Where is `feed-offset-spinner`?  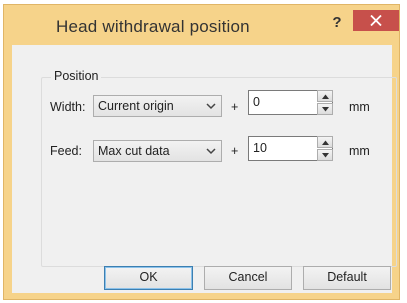
feed-offset-spinner is located at coordinates (325, 148).